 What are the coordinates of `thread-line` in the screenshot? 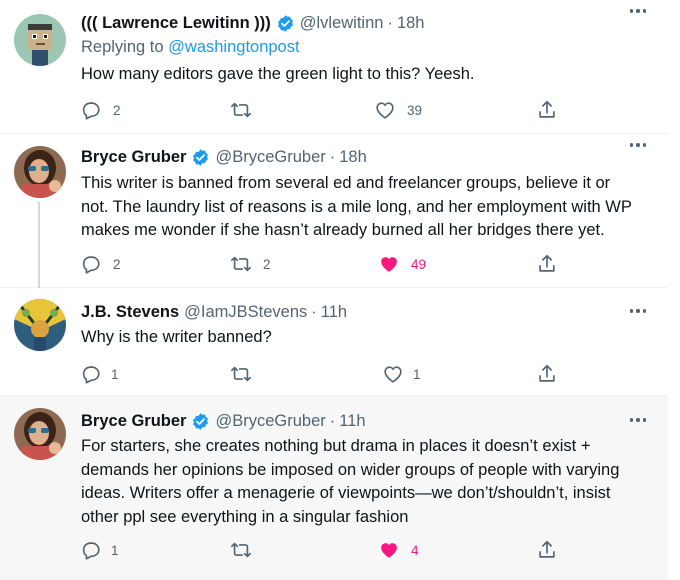 It's located at (39, 245).